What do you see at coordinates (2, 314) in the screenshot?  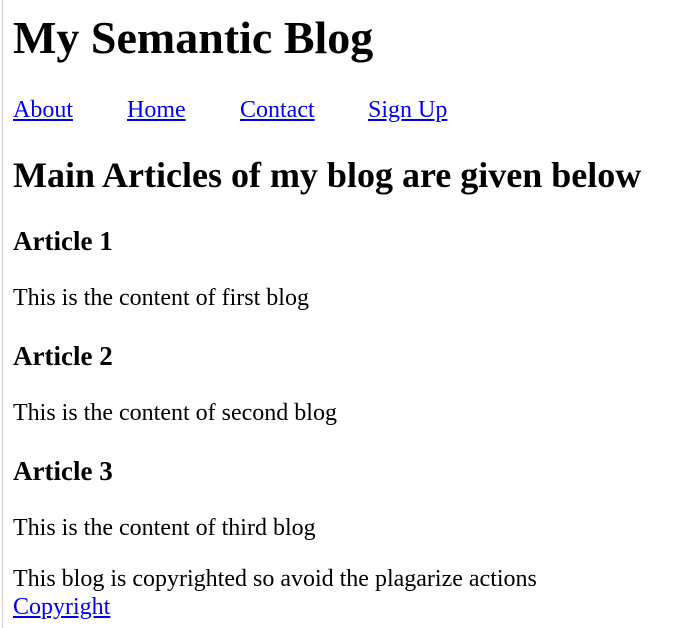 I see `page-left-border` at bounding box center [2, 314].